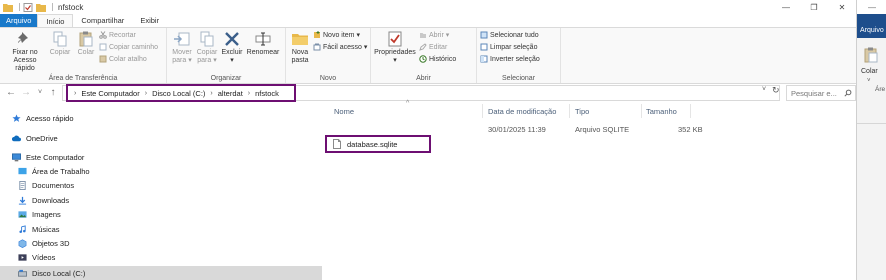  What do you see at coordinates (428, 7) in the screenshot?
I see `title-bar: nfstock` at bounding box center [428, 7].